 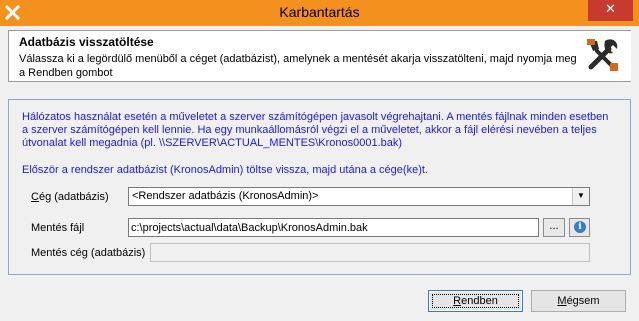 I want to click on company-selected-value: <Rendszer adatbázis (KronosAdmin)>, so click(x=225, y=196).